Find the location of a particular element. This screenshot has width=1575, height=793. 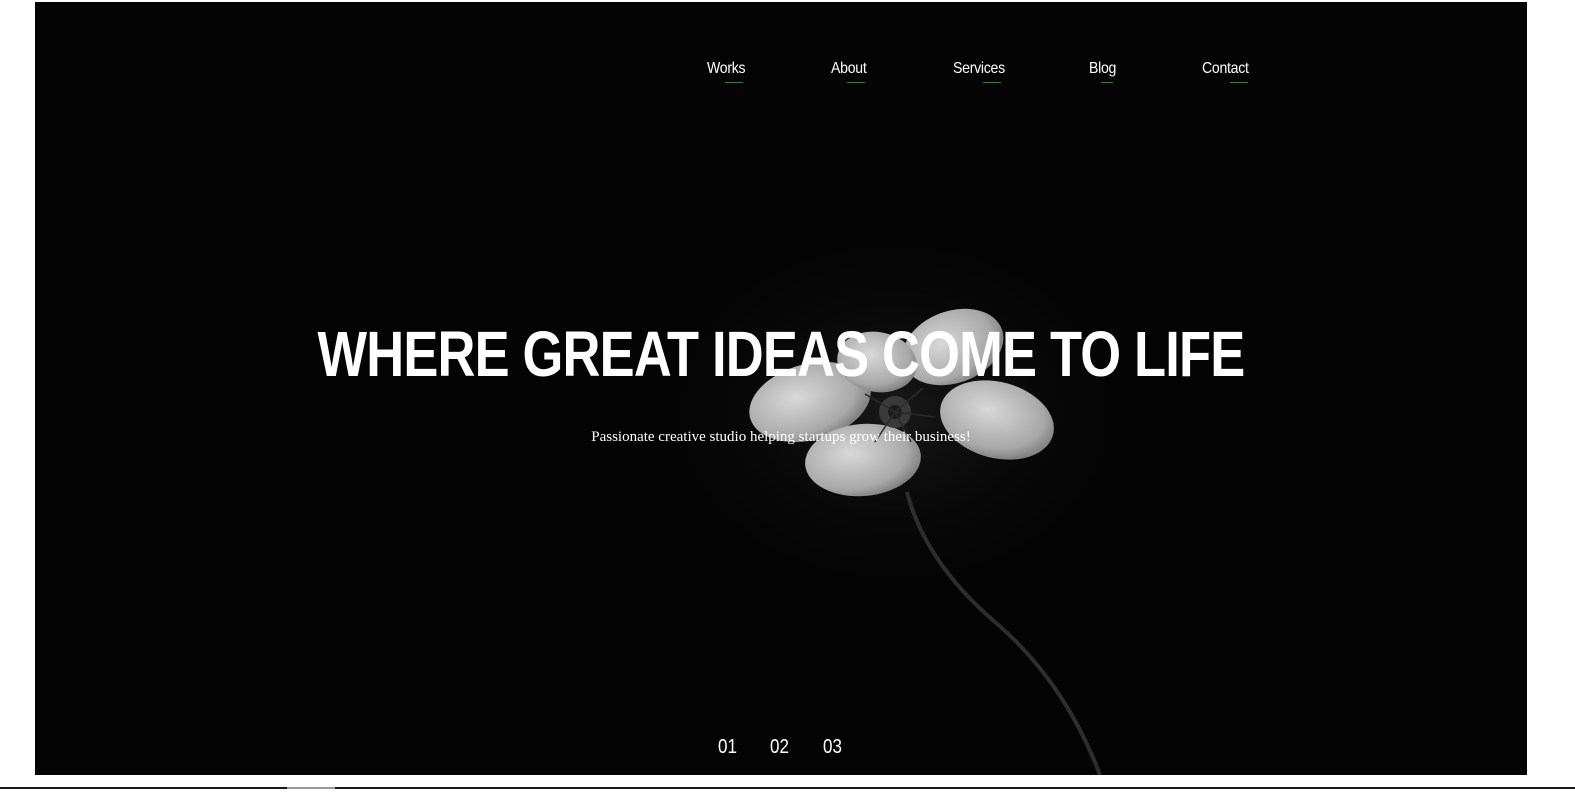

slide-pager-02: 02 is located at coordinates (779, 747).